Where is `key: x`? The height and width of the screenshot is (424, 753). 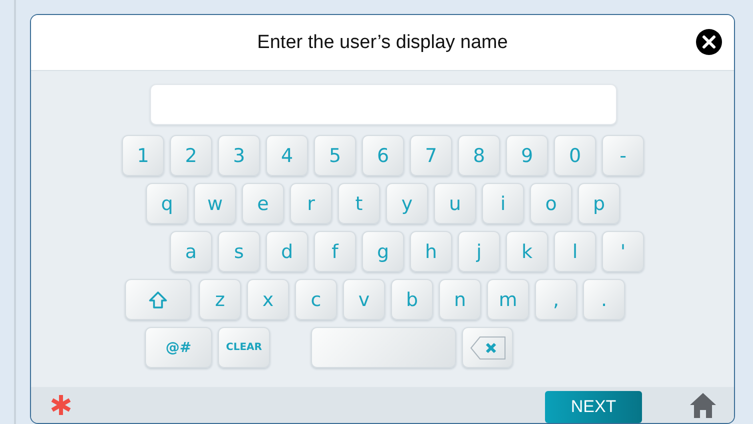
key: x is located at coordinates (268, 299).